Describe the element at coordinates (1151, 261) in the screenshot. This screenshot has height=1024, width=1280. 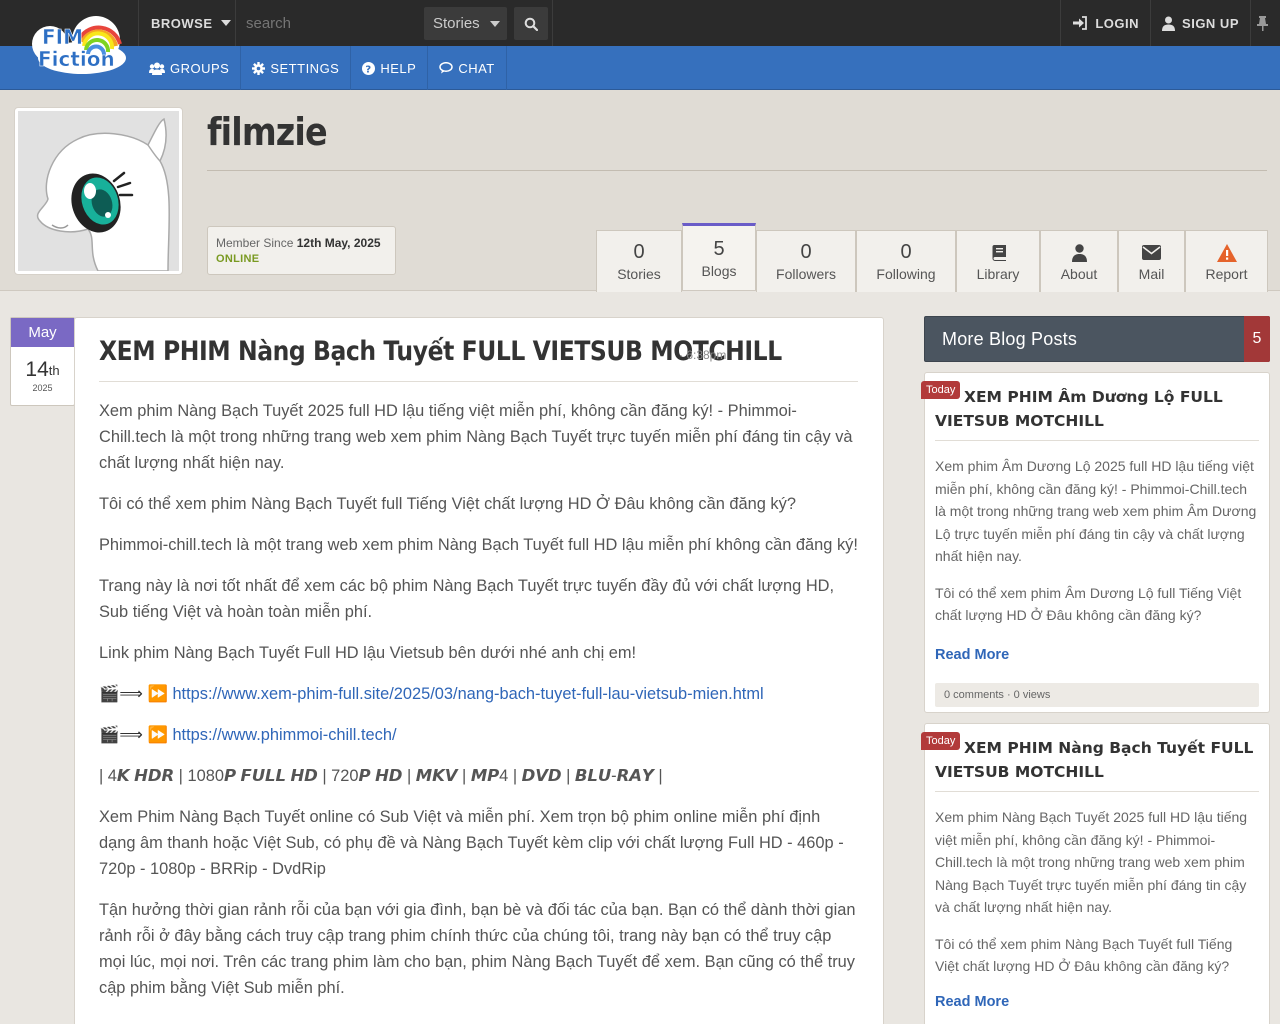
I see `tab-mail: Mail` at that location.